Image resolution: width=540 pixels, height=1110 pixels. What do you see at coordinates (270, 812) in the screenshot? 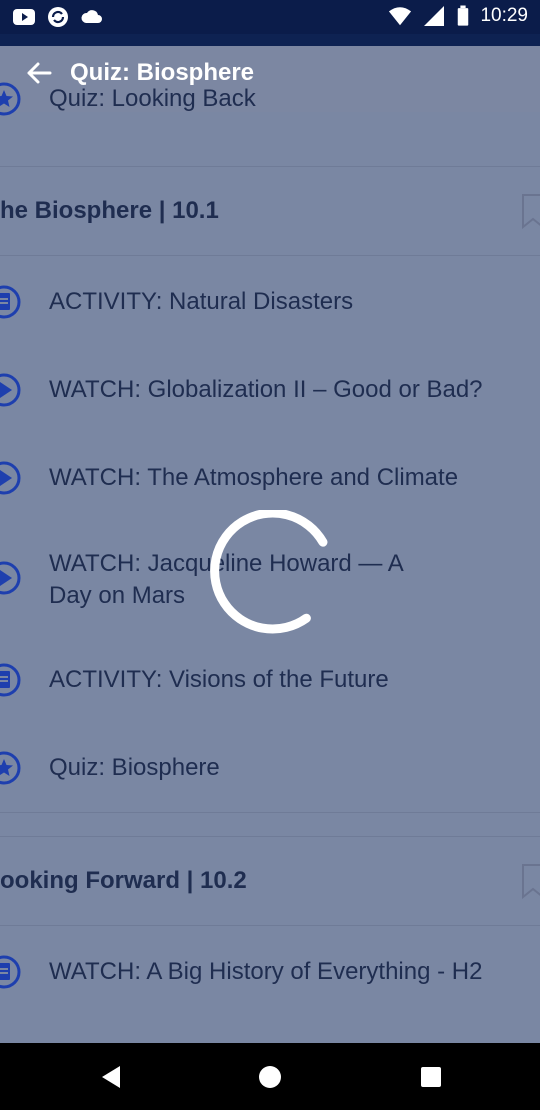
I see `divider` at bounding box center [270, 812].